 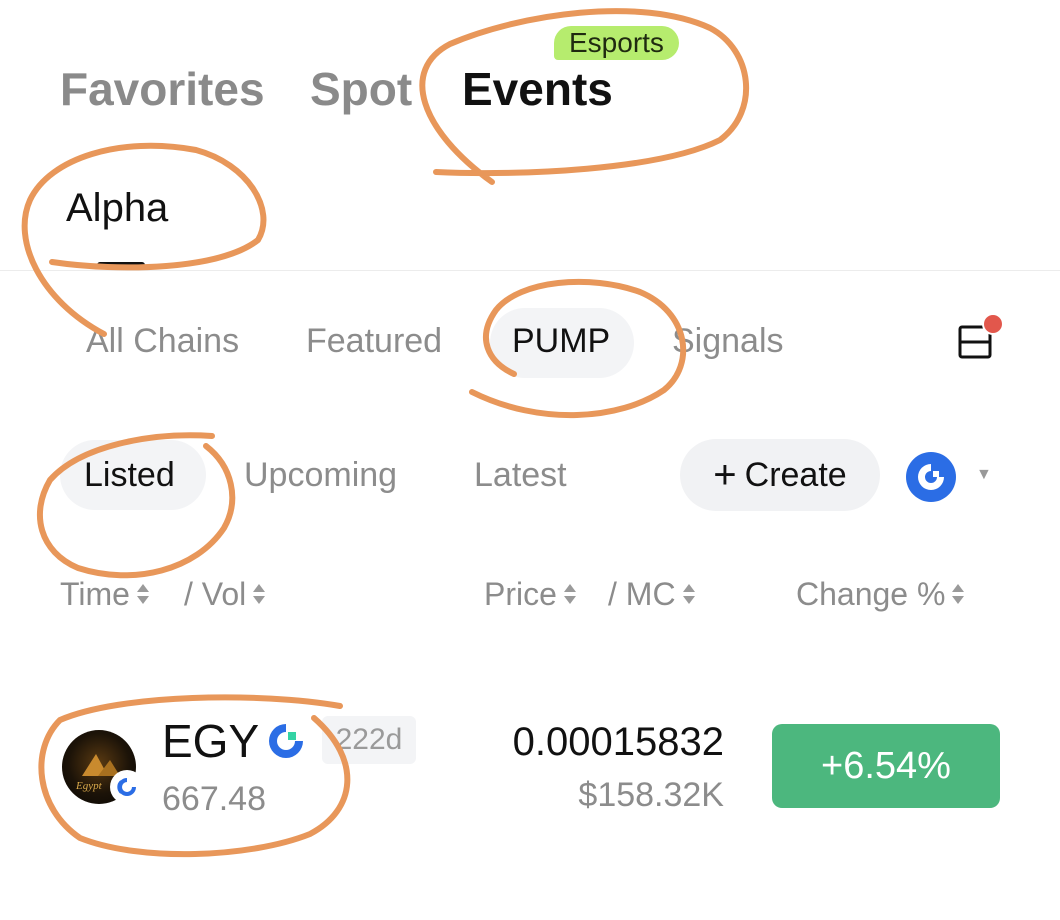 What do you see at coordinates (361, 89) in the screenshot?
I see `tab-spot: Spot` at bounding box center [361, 89].